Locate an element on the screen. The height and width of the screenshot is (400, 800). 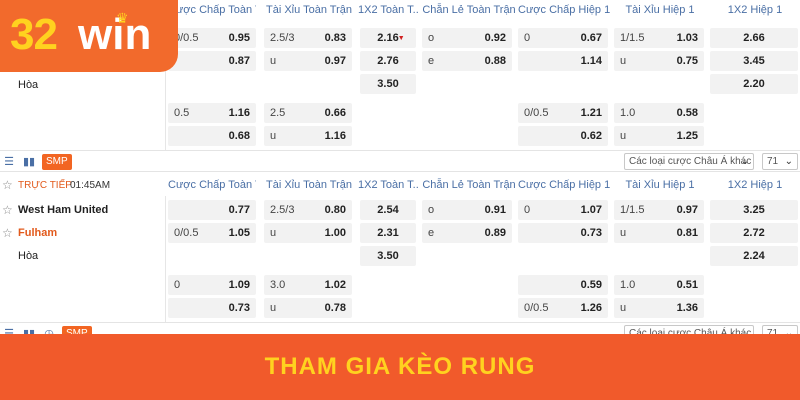
odds-cell: 2.20 is located at coordinates (754, 84).